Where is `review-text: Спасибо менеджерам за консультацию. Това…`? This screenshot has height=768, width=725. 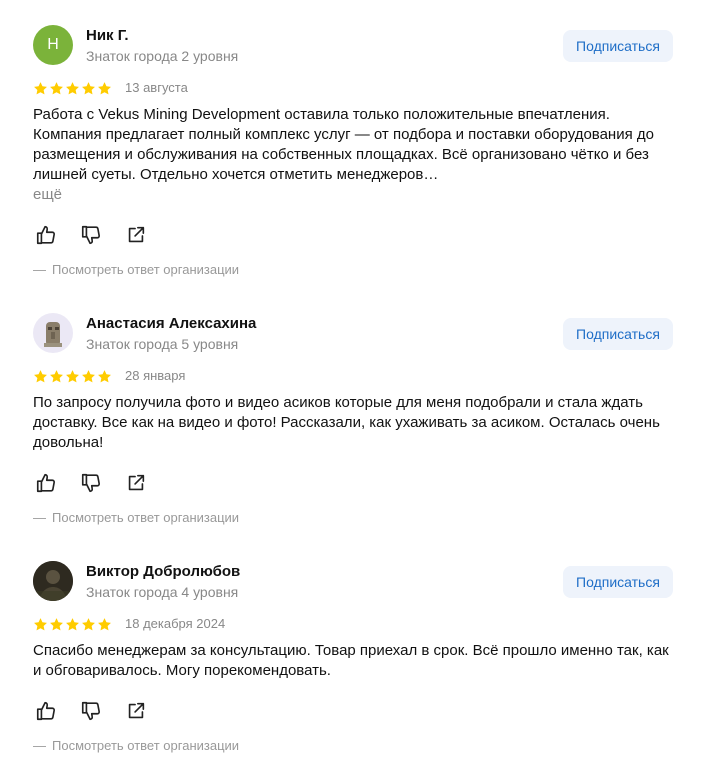 review-text: Спасибо менеджерам за консультацию. Това… is located at coordinates (351, 660).